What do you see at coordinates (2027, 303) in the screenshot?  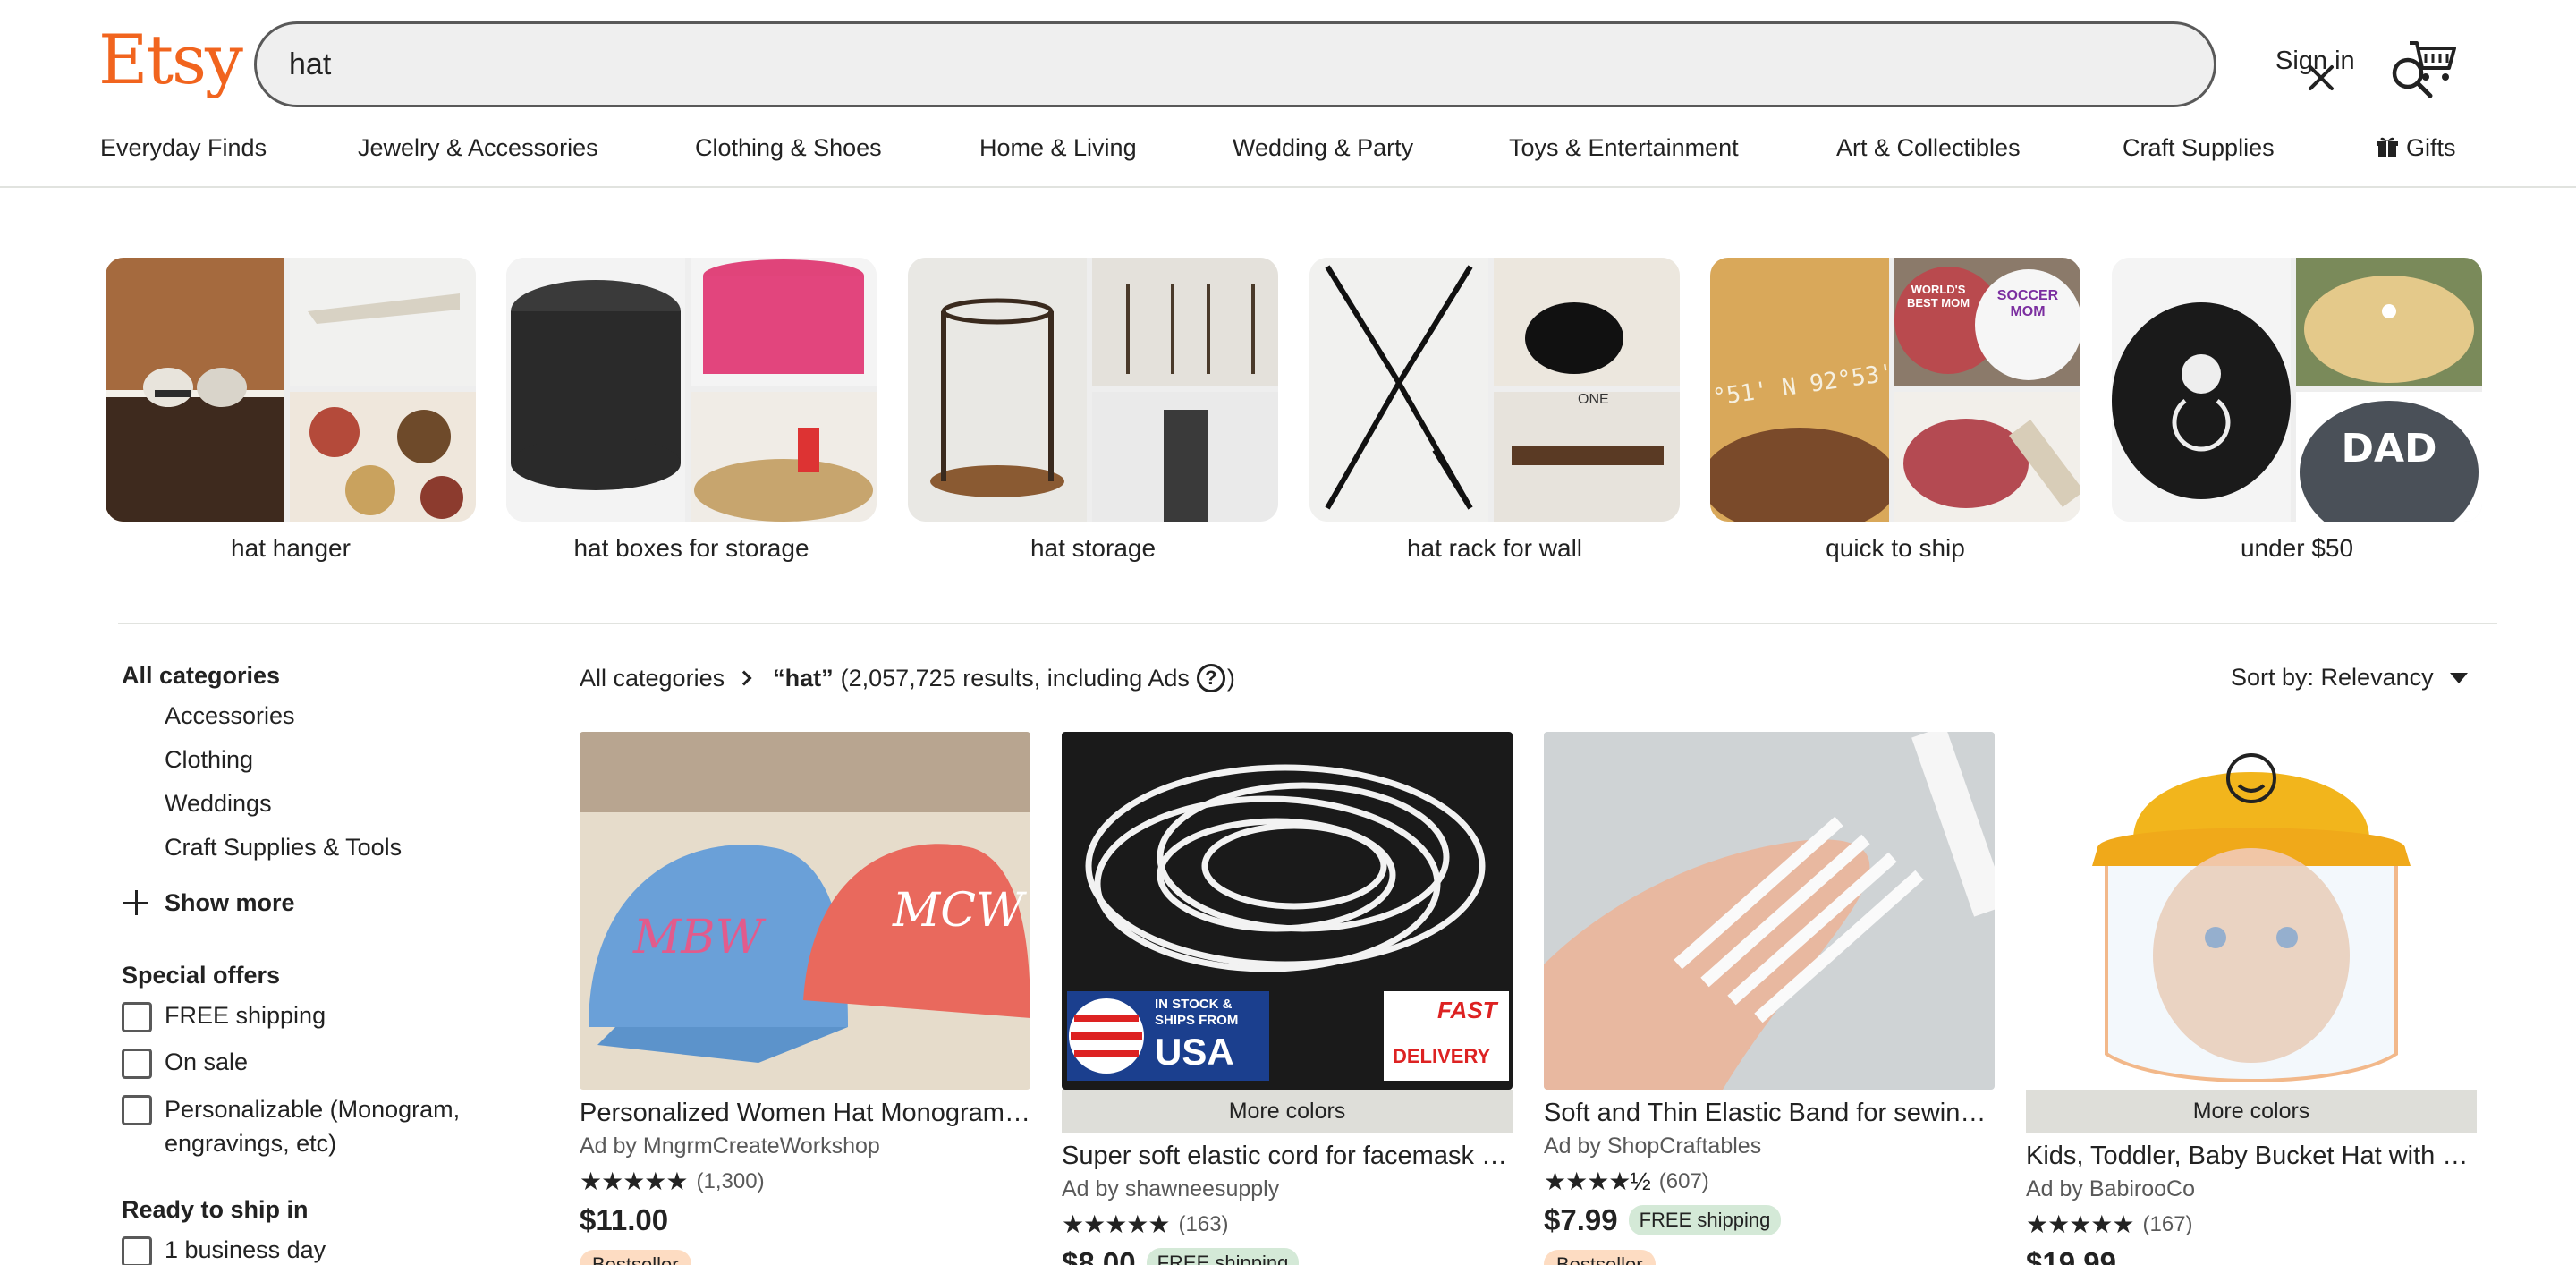 I see `soccer-cap-text: SOCCER MOM` at bounding box center [2027, 303].